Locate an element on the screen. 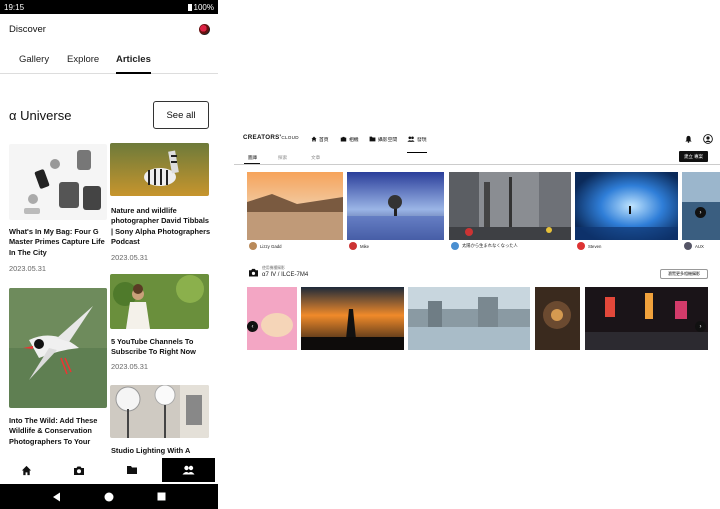 Image resolution: width=720 pixels, height=509 pixels. nav-discover is located at coordinates (188, 470).